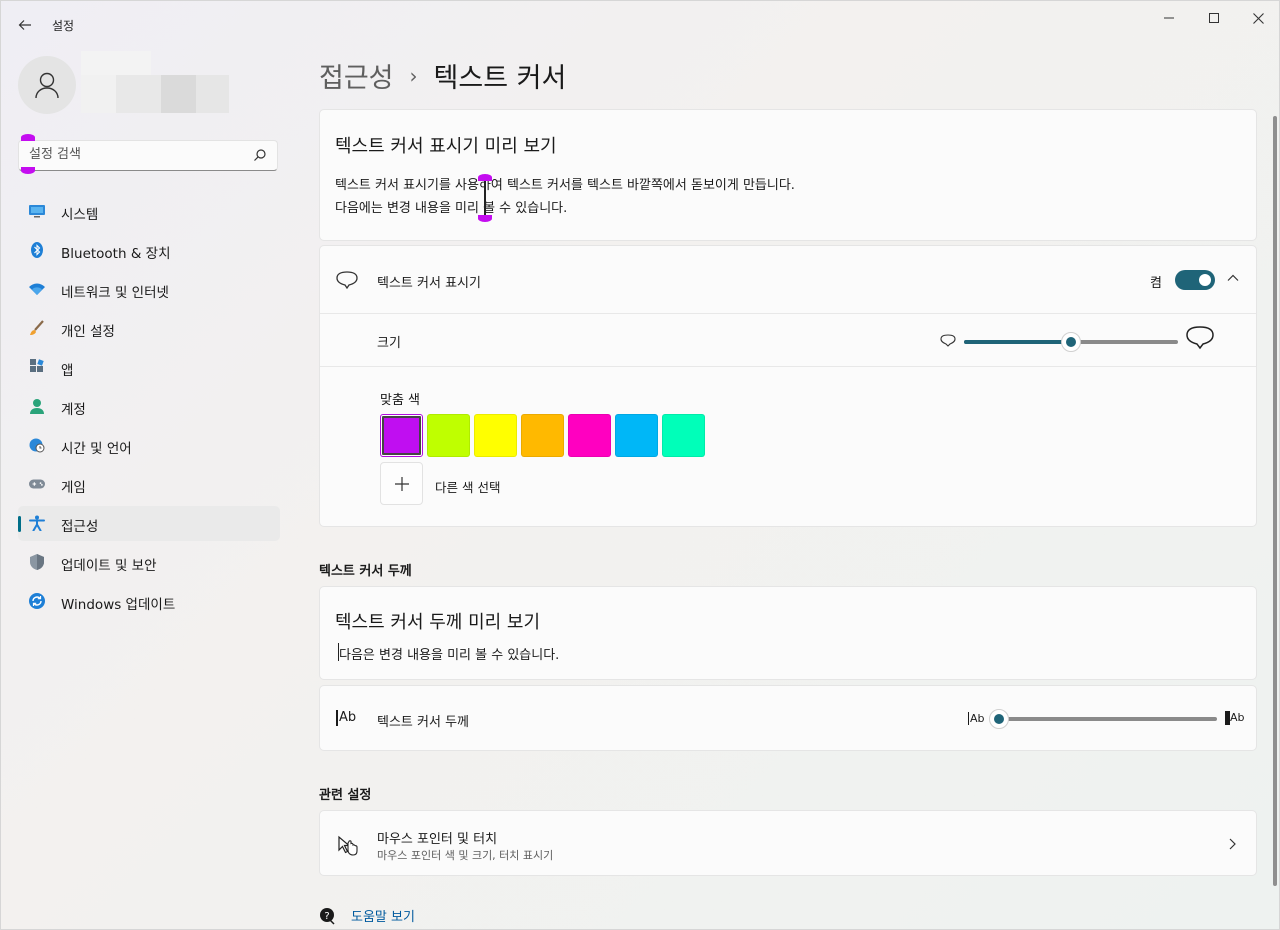 This screenshot has height=930, width=1280. Describe the element at coordinates (1200, 338) in the screenshot. I see `large-indicator-icon` at that location.